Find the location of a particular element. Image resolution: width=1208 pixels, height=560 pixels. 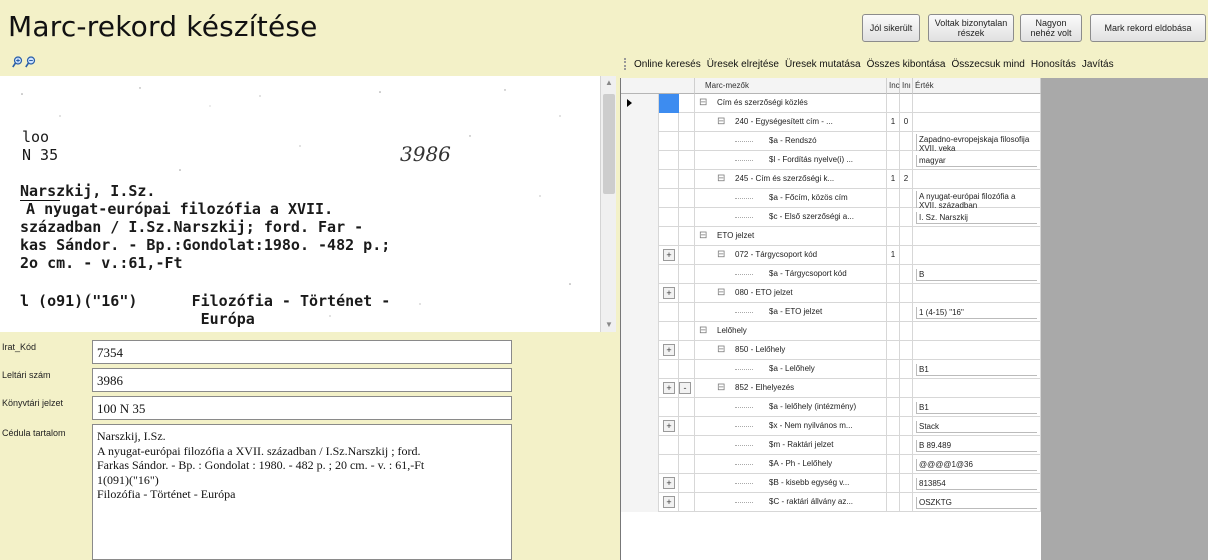

field-name-cell: ⊟ 080 - ETO jelzet is located at coordinates (791, 293).